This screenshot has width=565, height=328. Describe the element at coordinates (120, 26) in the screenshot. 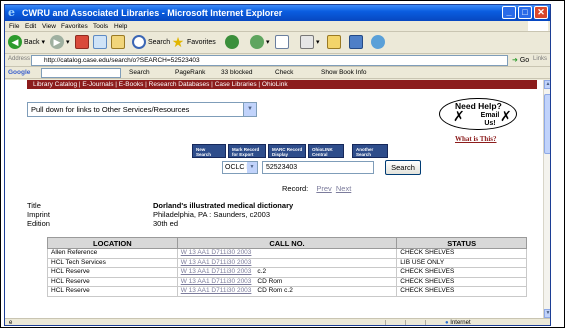

I see `menu-help: Help` at that location.